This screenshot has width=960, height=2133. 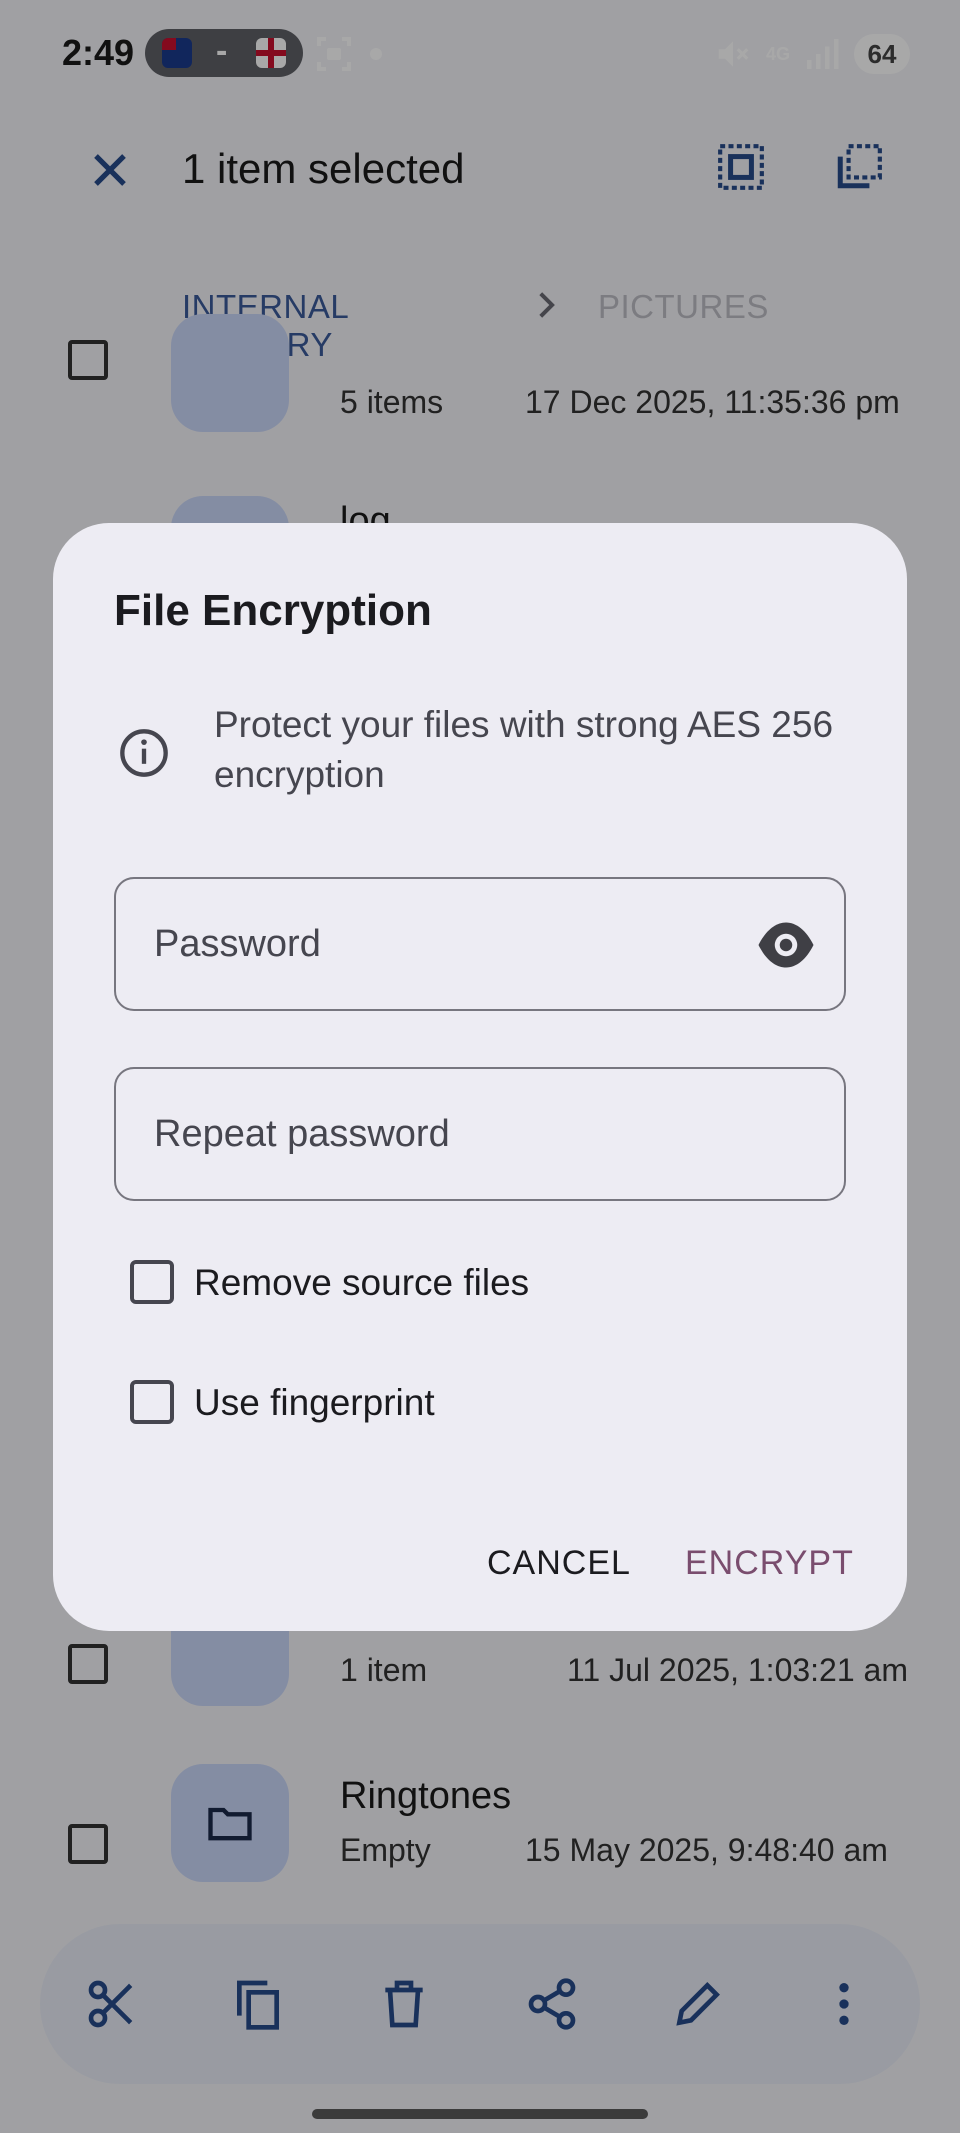 I want to click on dialog-title: File Encryption, so click(x=273, y=610).